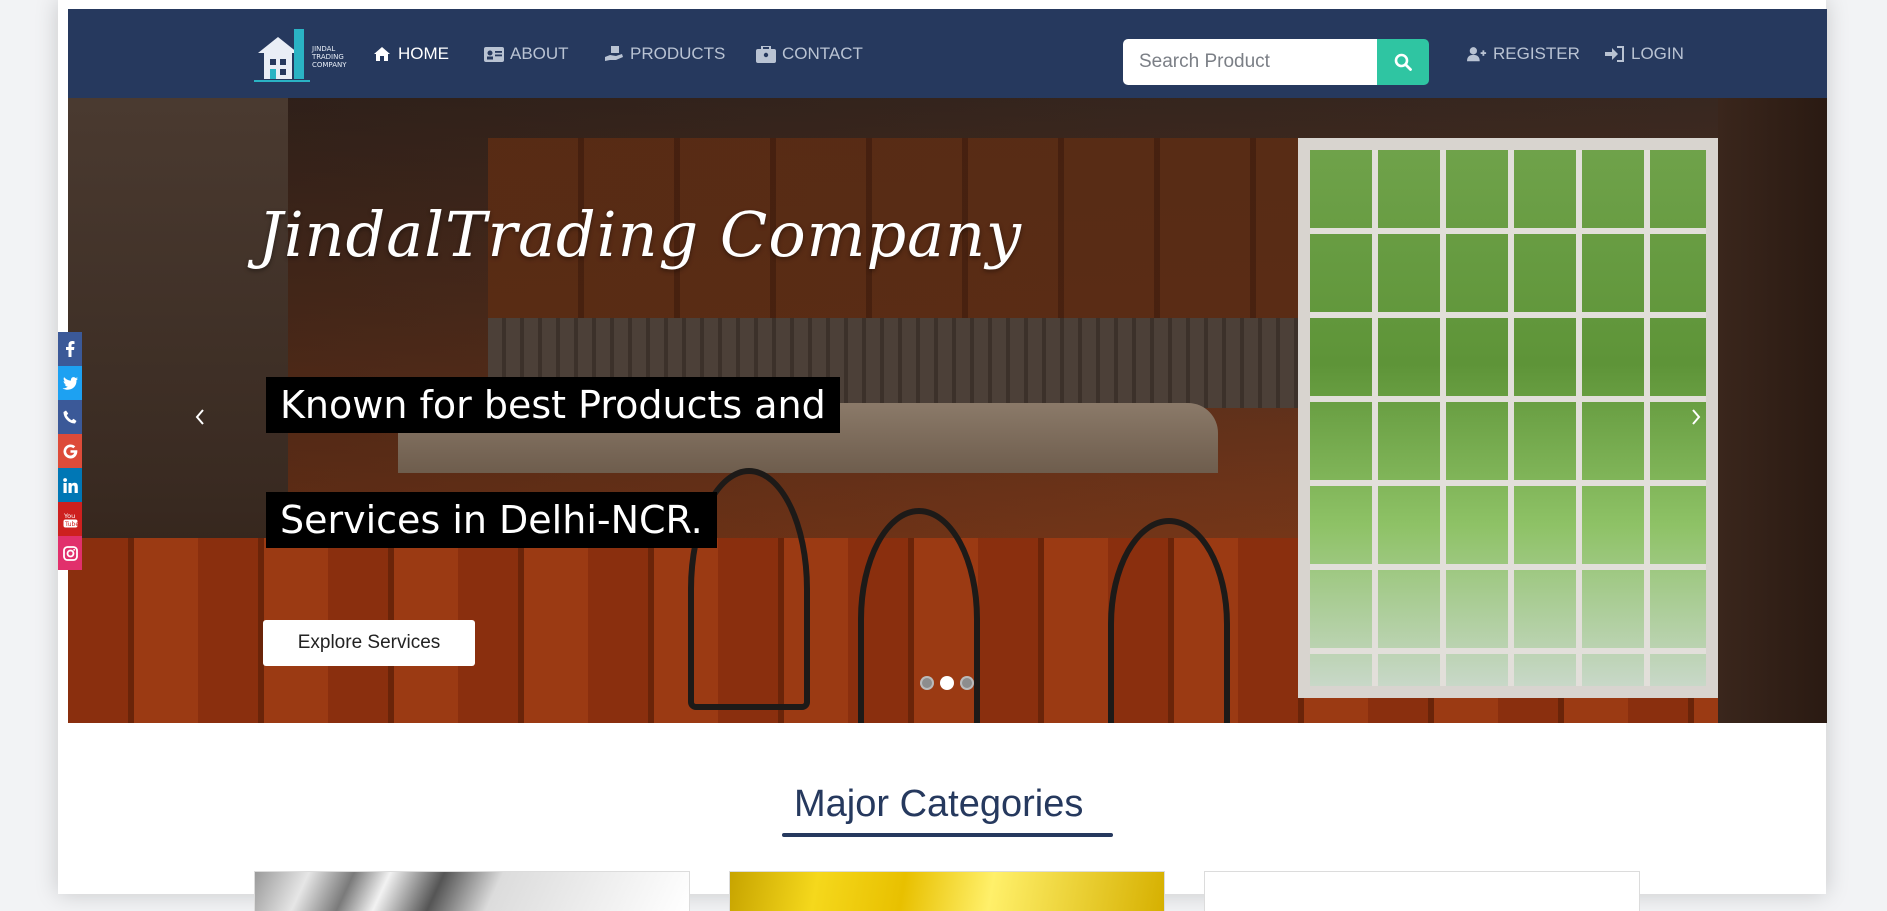  Describe the element at coordinates (1772, 410) in the screenshot. I see `hero-bg-curtain` at that location.